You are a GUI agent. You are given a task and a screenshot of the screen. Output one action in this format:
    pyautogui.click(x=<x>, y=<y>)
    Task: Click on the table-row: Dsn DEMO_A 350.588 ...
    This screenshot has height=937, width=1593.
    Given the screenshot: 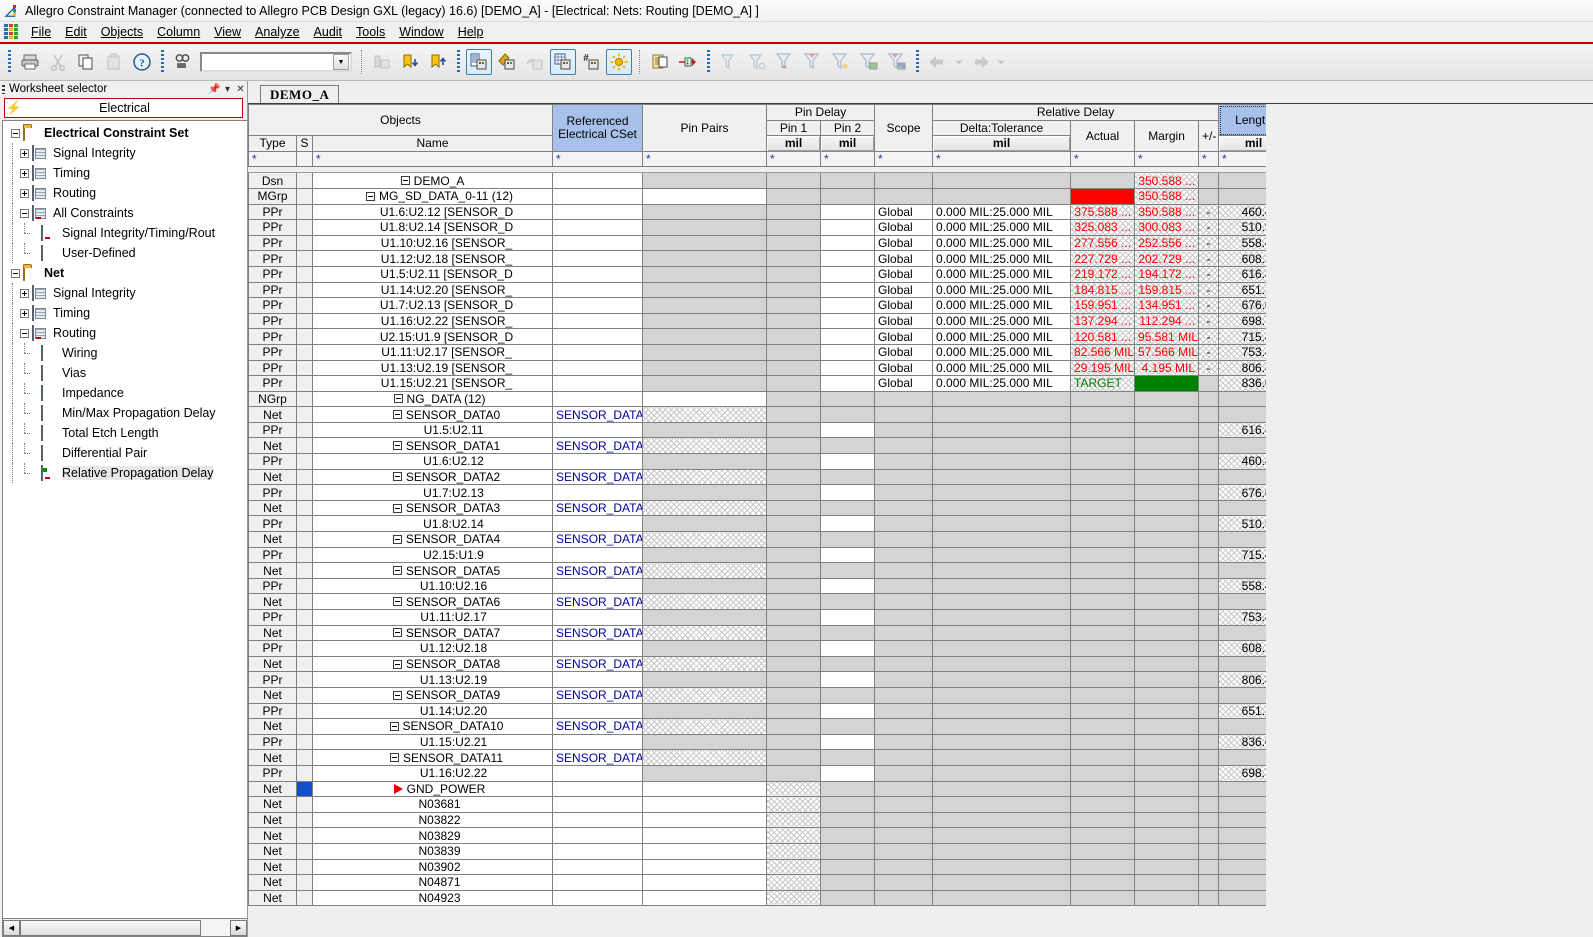 What is the action you would take?
    pyautogui.click(x=803, y=180)
    